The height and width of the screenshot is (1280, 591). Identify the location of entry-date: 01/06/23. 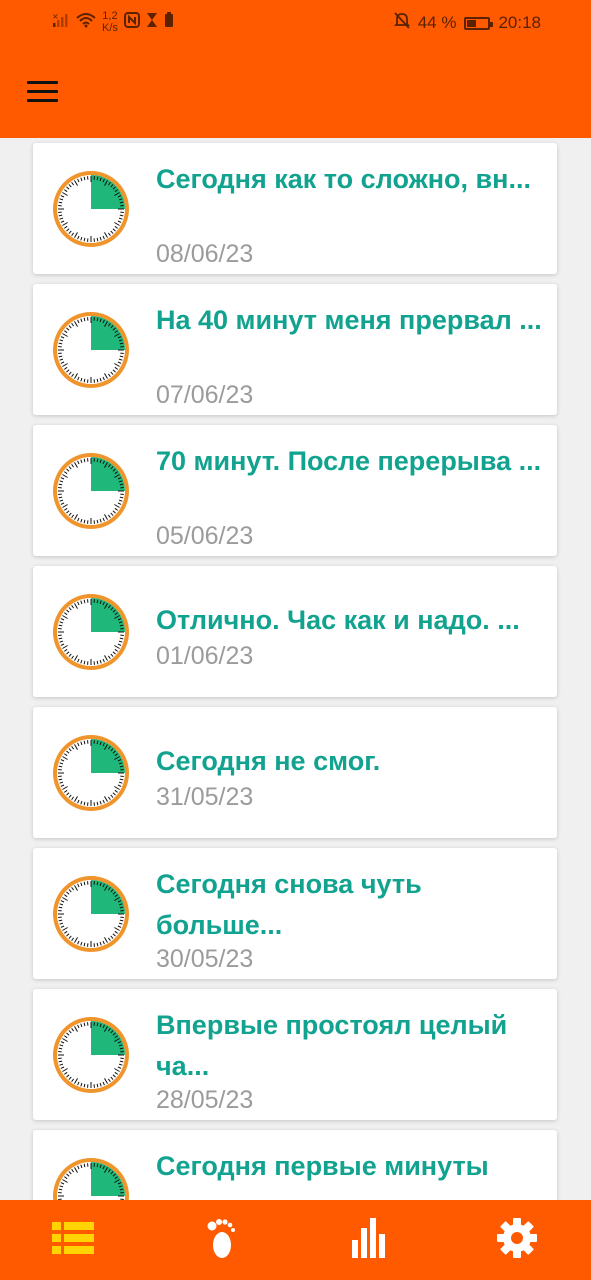
(205, 656).